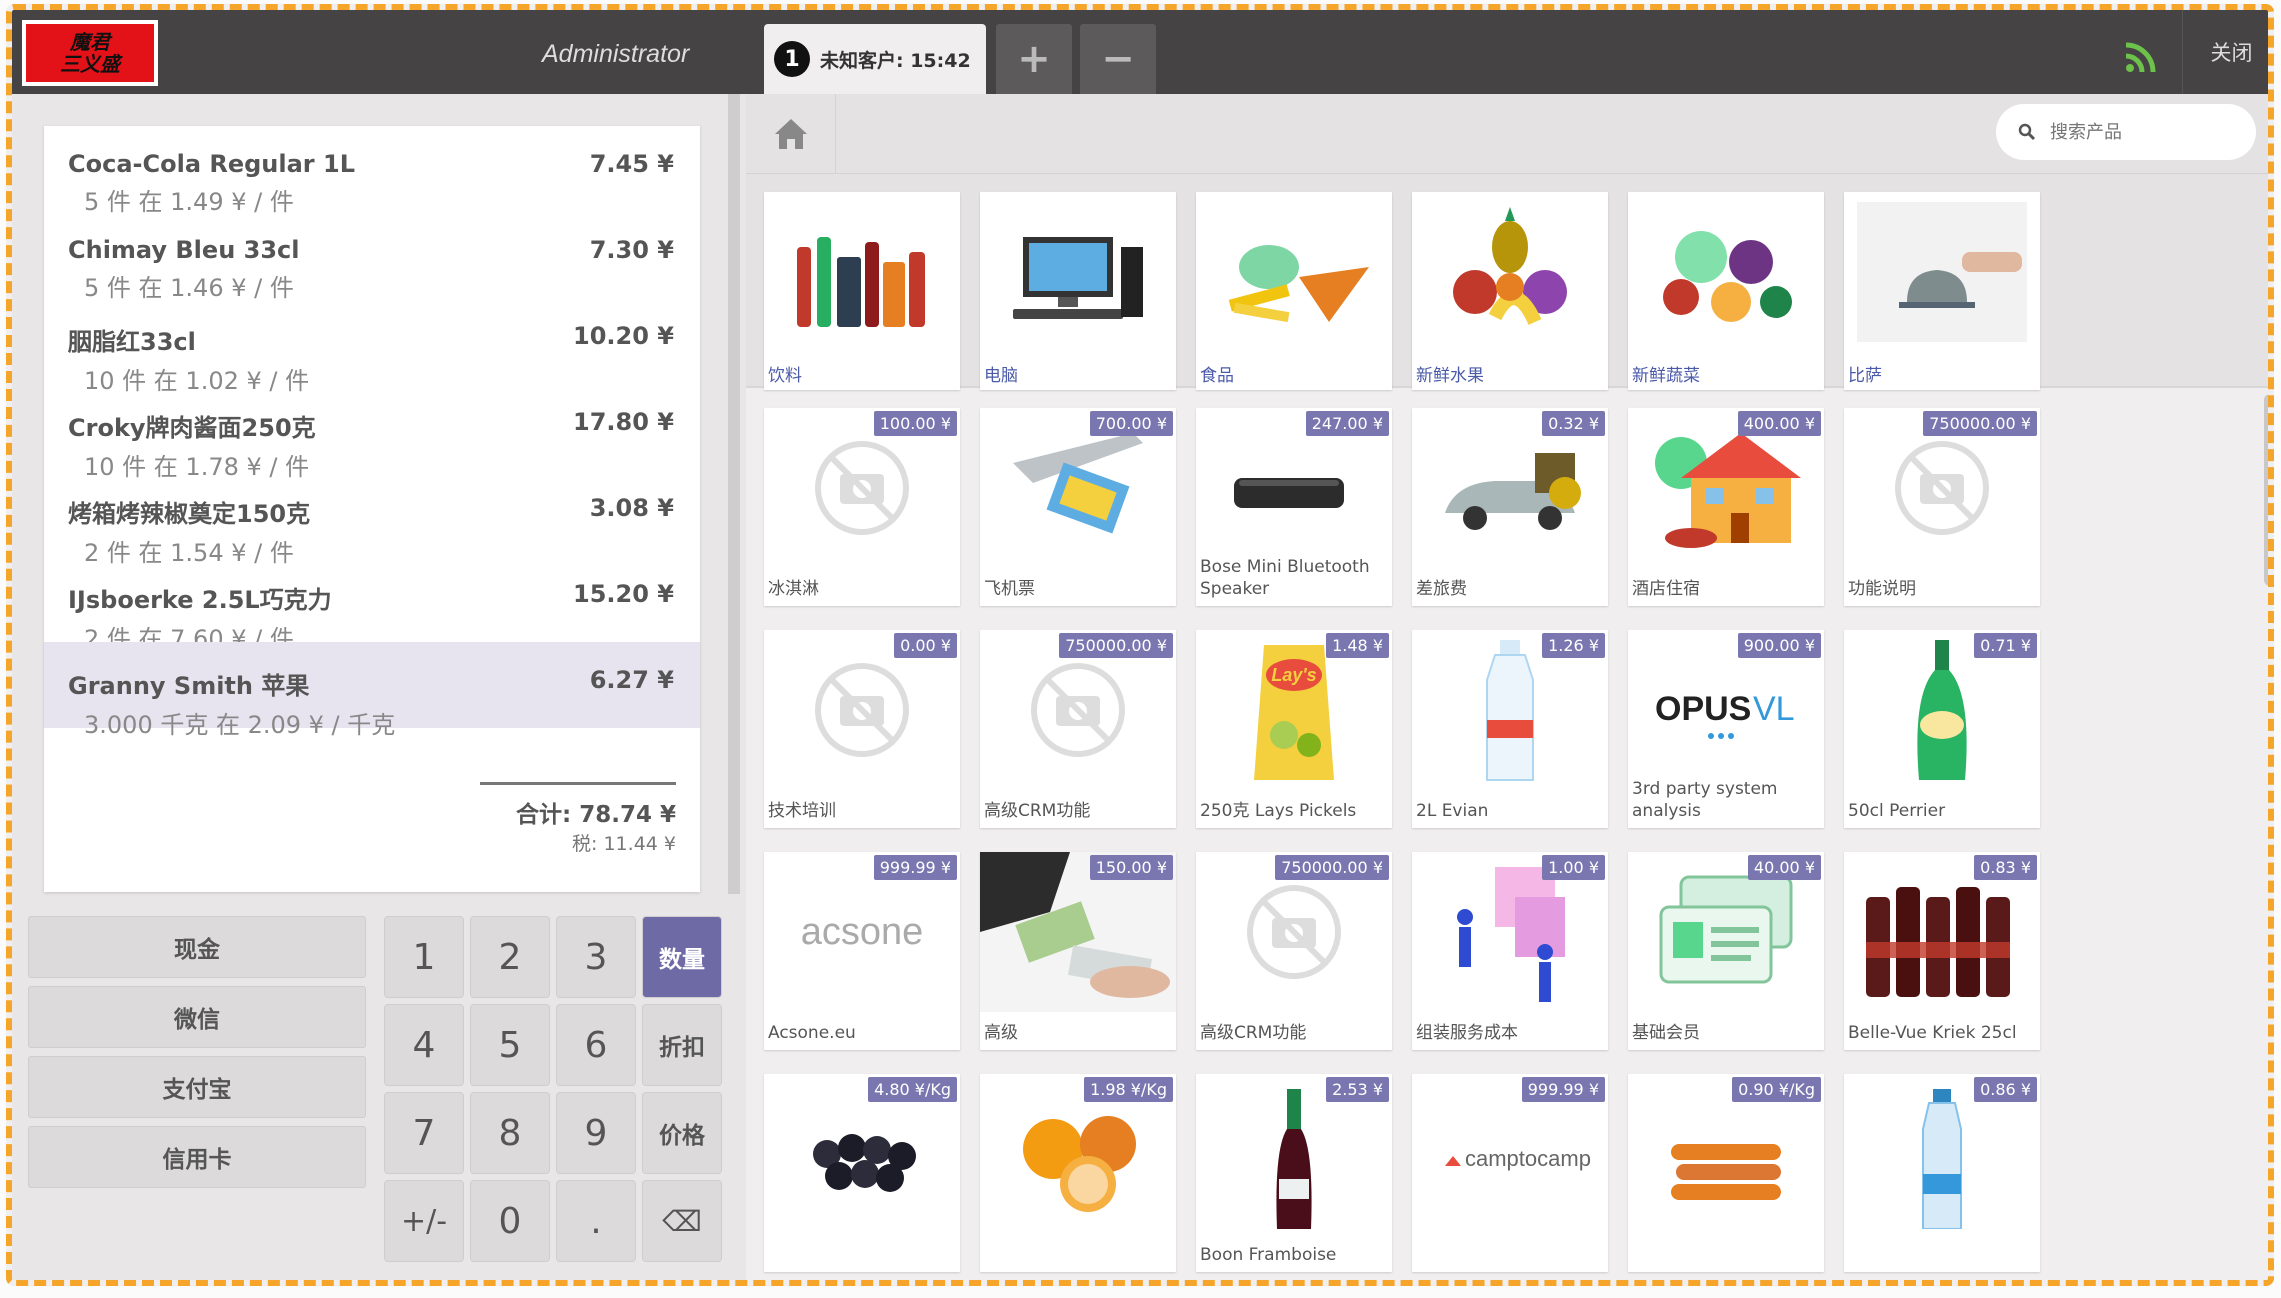 The image size is (2281, 1298). I want to click on numpad-7: 7, so click(424, 1133).